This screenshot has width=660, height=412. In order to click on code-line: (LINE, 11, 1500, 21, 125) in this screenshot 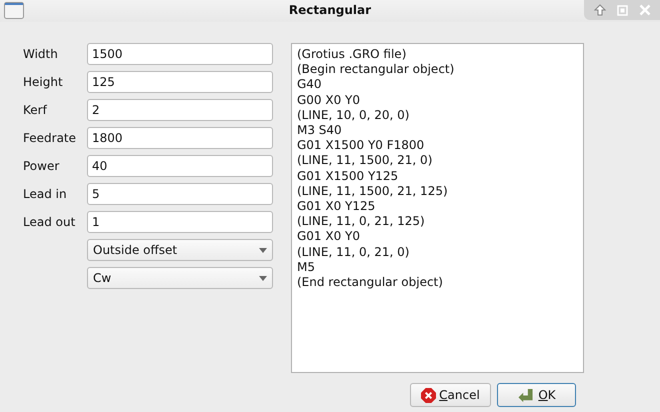, I will do `click(373, 192)`.